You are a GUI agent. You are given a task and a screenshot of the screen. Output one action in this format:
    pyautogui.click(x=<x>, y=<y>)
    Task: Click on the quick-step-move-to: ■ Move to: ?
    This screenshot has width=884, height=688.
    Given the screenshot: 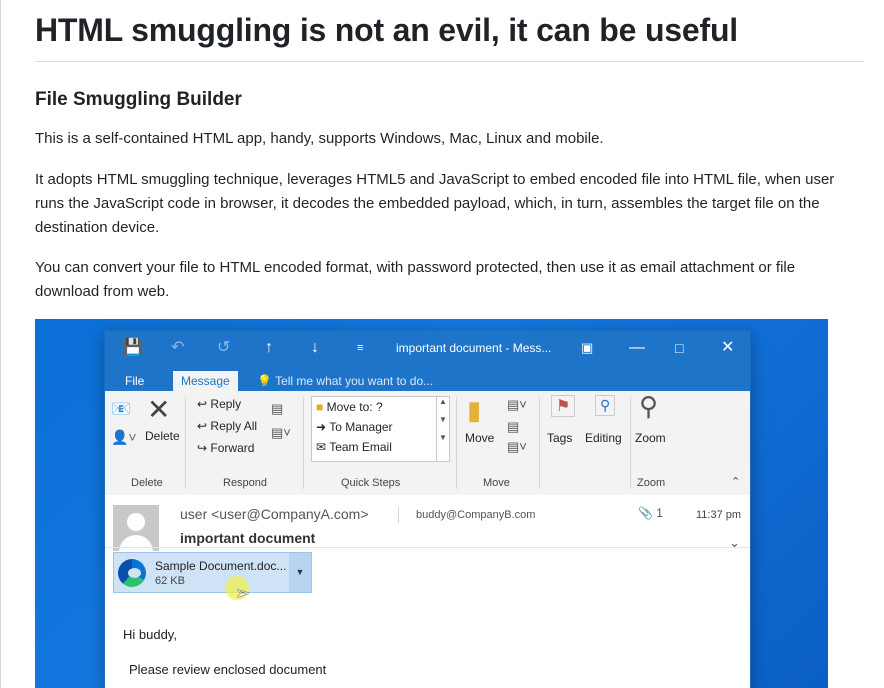 What is the action you would take?
    pyautogui.click(x=349, y=407)
    